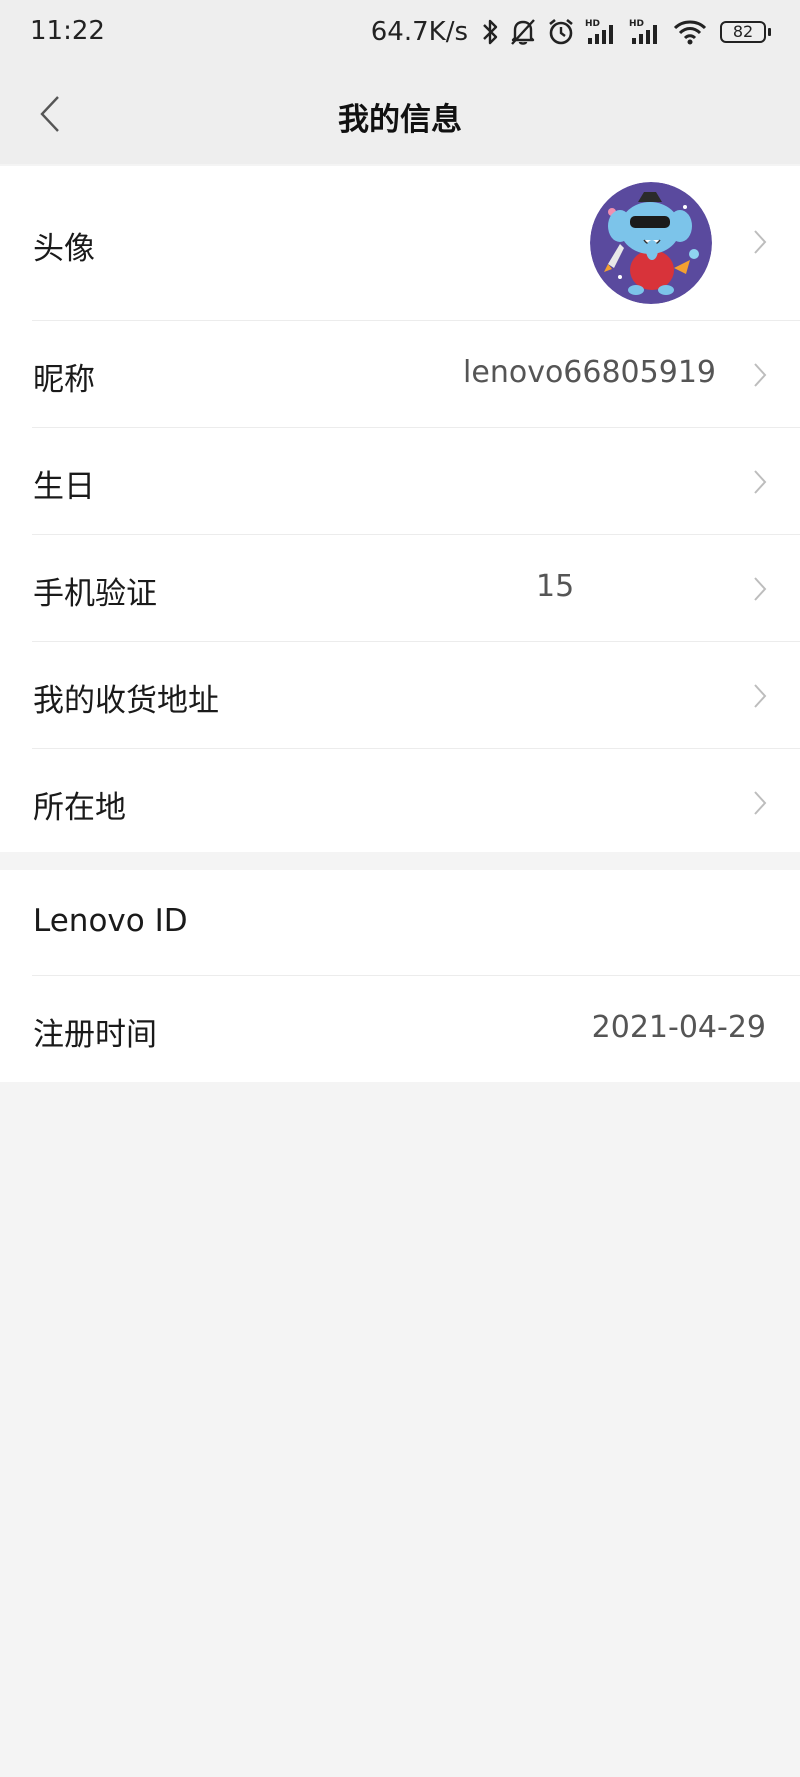  I want to click on phone-value: 15, so click(555, 586).